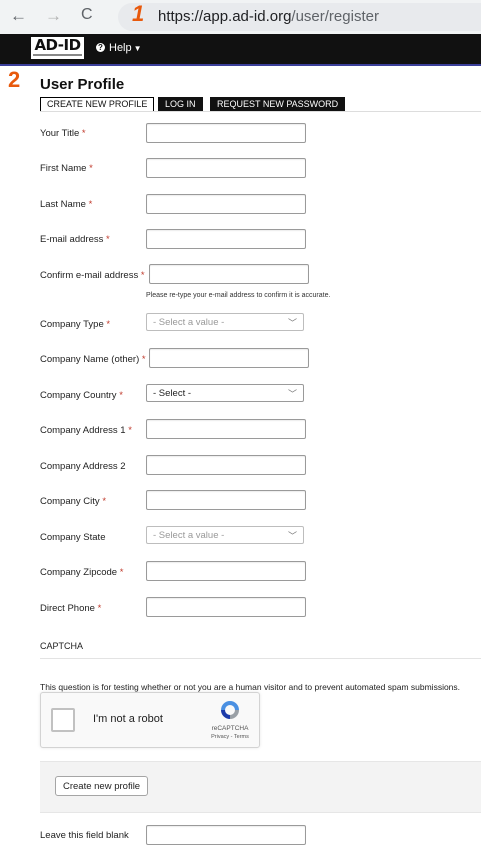 This screenshot has width=481, height=845. Describe the element at coordinates (225, 535) in the screenshot. I see `company-state-select: - Select a value - ﹀` at that location.